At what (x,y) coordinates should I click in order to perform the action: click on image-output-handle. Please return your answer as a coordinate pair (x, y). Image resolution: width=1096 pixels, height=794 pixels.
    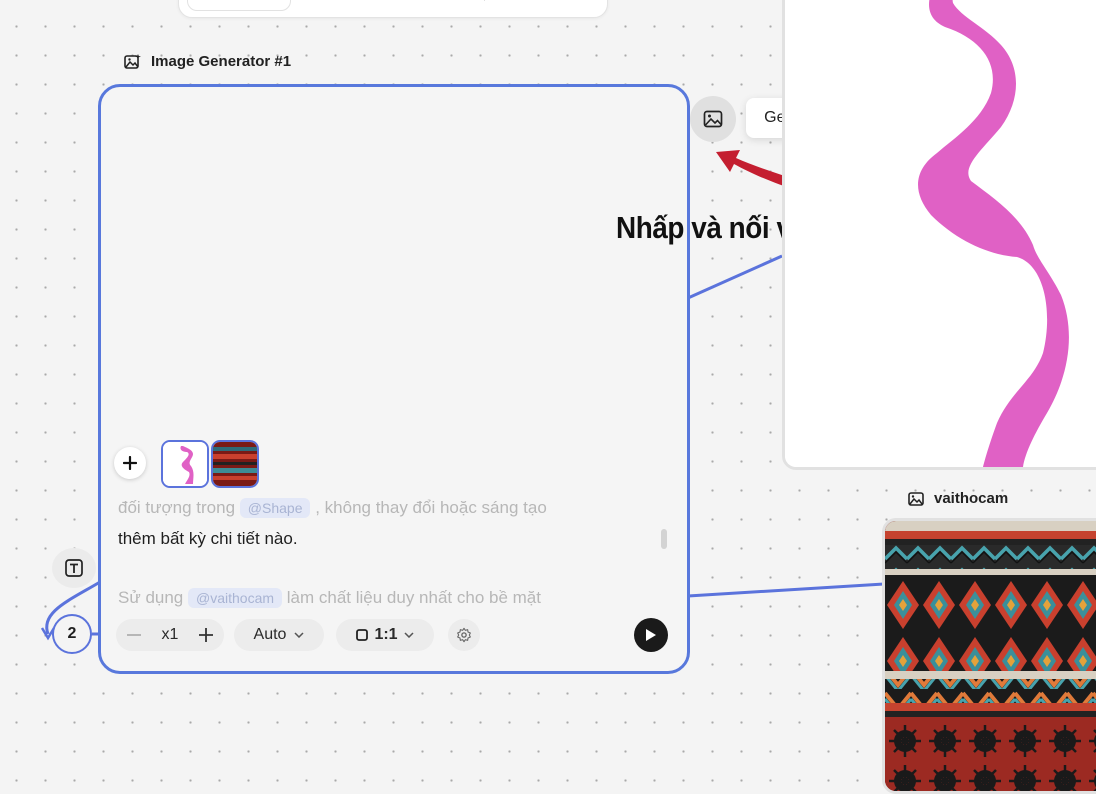
    Looking at the image, I should click on (713, 119).